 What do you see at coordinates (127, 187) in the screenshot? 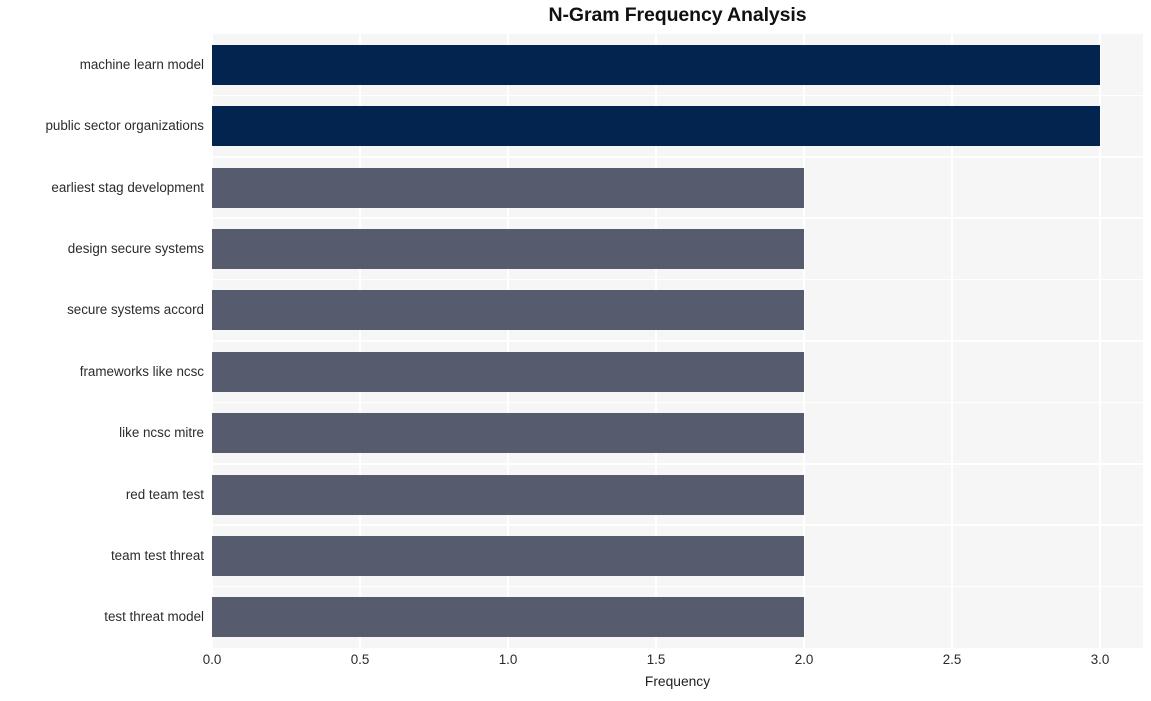
I see `y-axis-tick-label: earliest stag development` at bounding box center [127, 187].